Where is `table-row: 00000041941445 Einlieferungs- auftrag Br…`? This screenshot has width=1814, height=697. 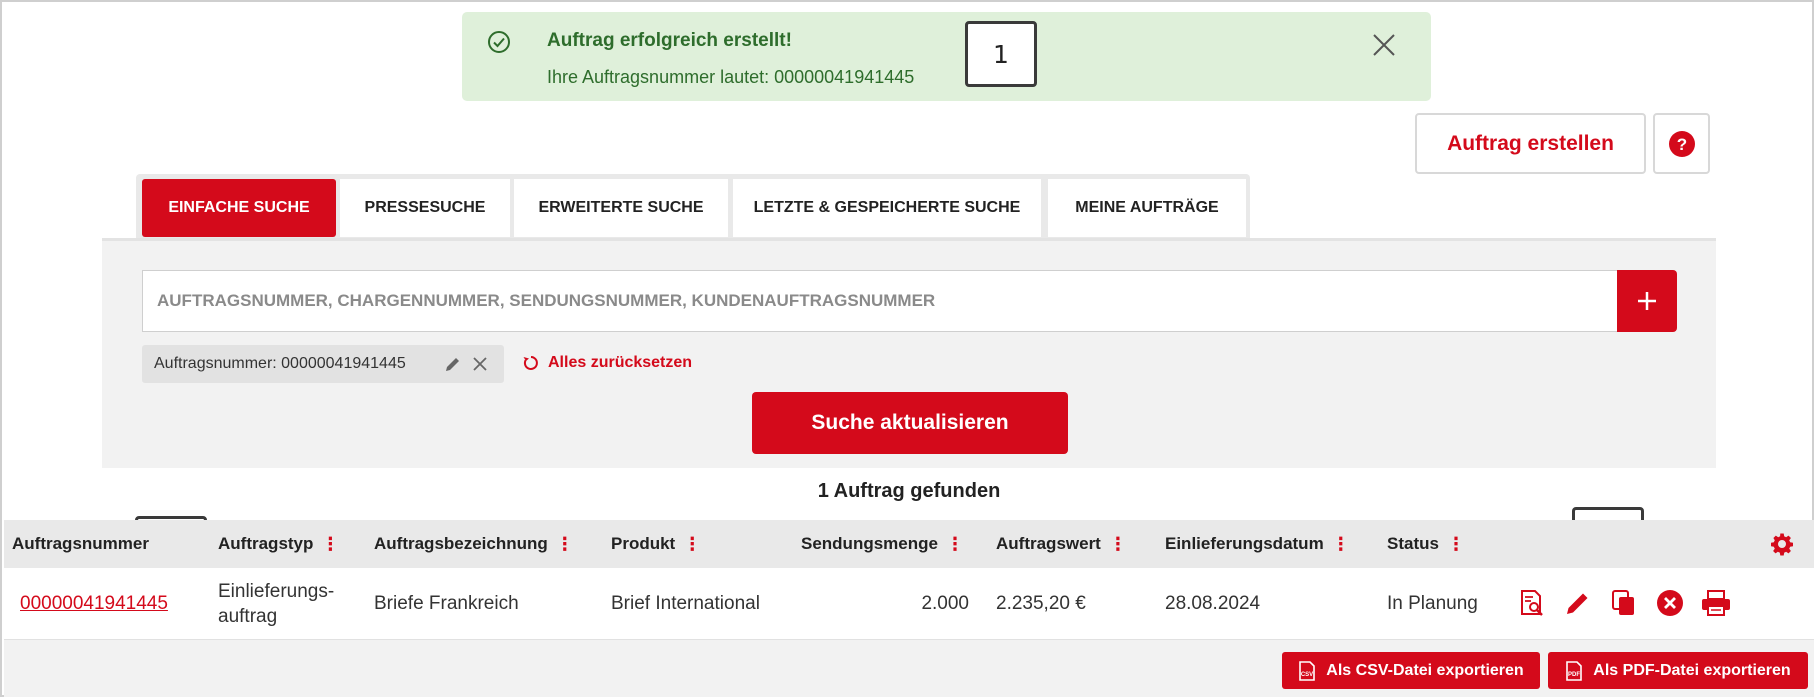 table-row: 00000041941445 Einlieferungs- auftrag Br… is located at coordinates (909, 604).